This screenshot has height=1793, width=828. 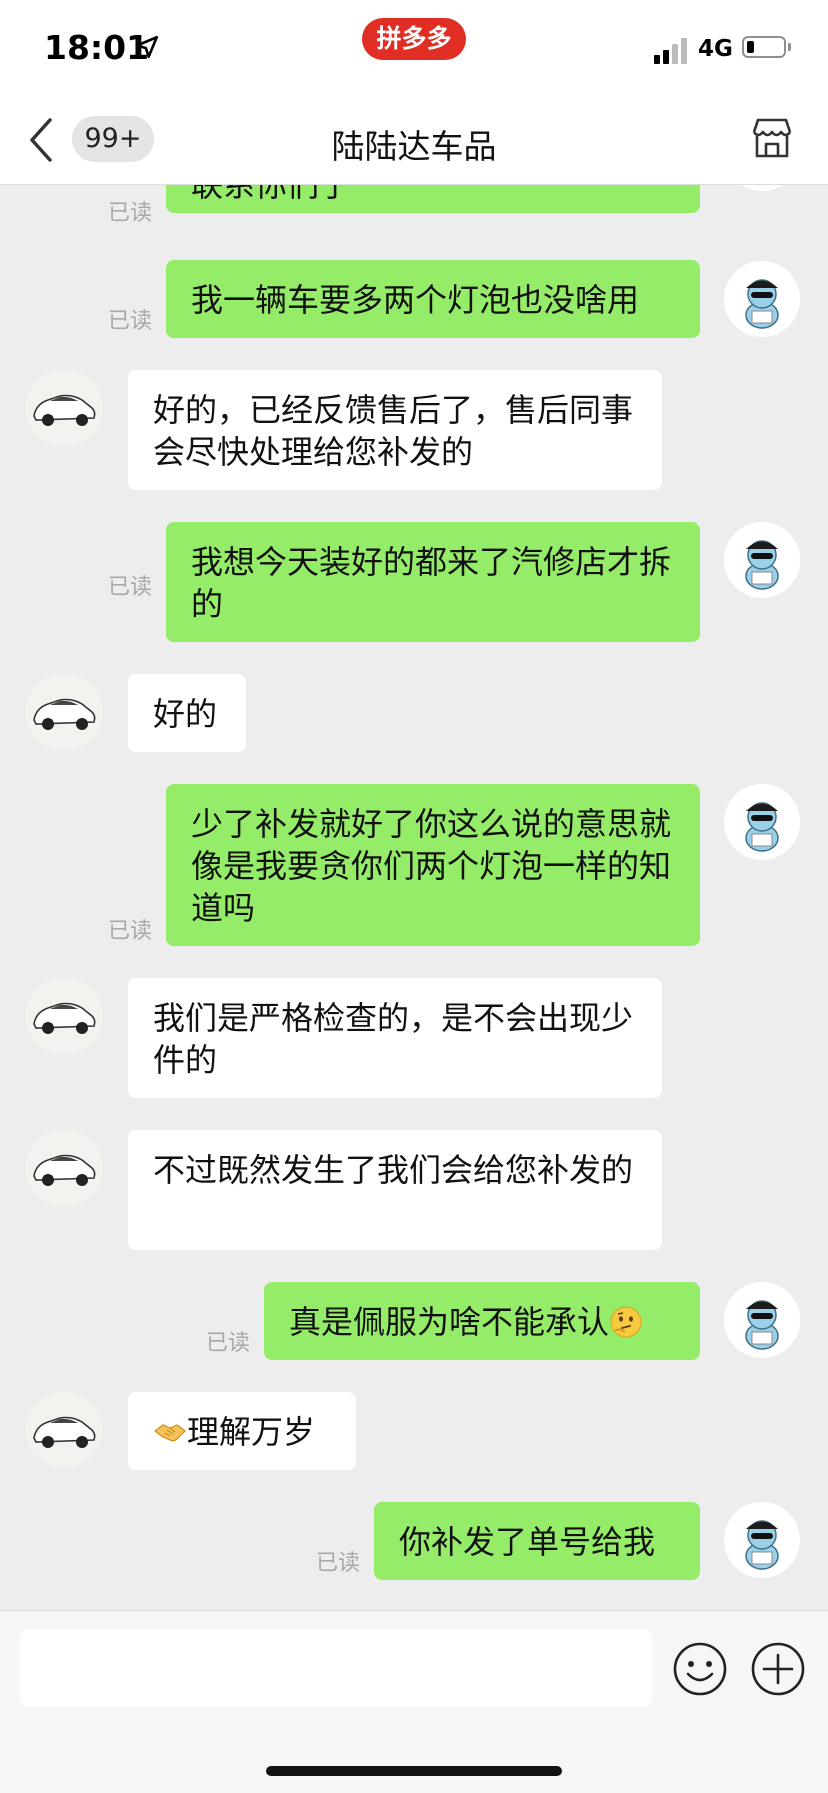 I want to click on home-indicator, so click(x=414, y=1771).